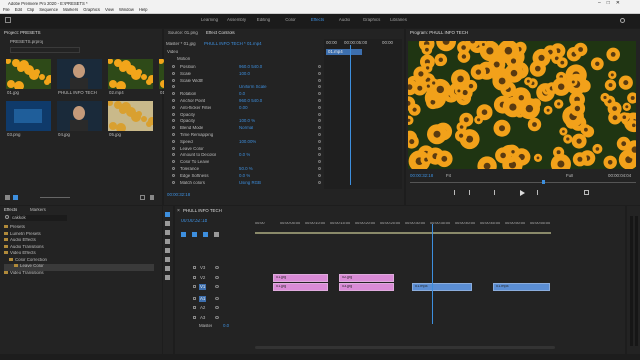  What do you see at coordinates (7, 197) in the screenshot?
I see `list-view-icon` at bounding box center [7, 197].